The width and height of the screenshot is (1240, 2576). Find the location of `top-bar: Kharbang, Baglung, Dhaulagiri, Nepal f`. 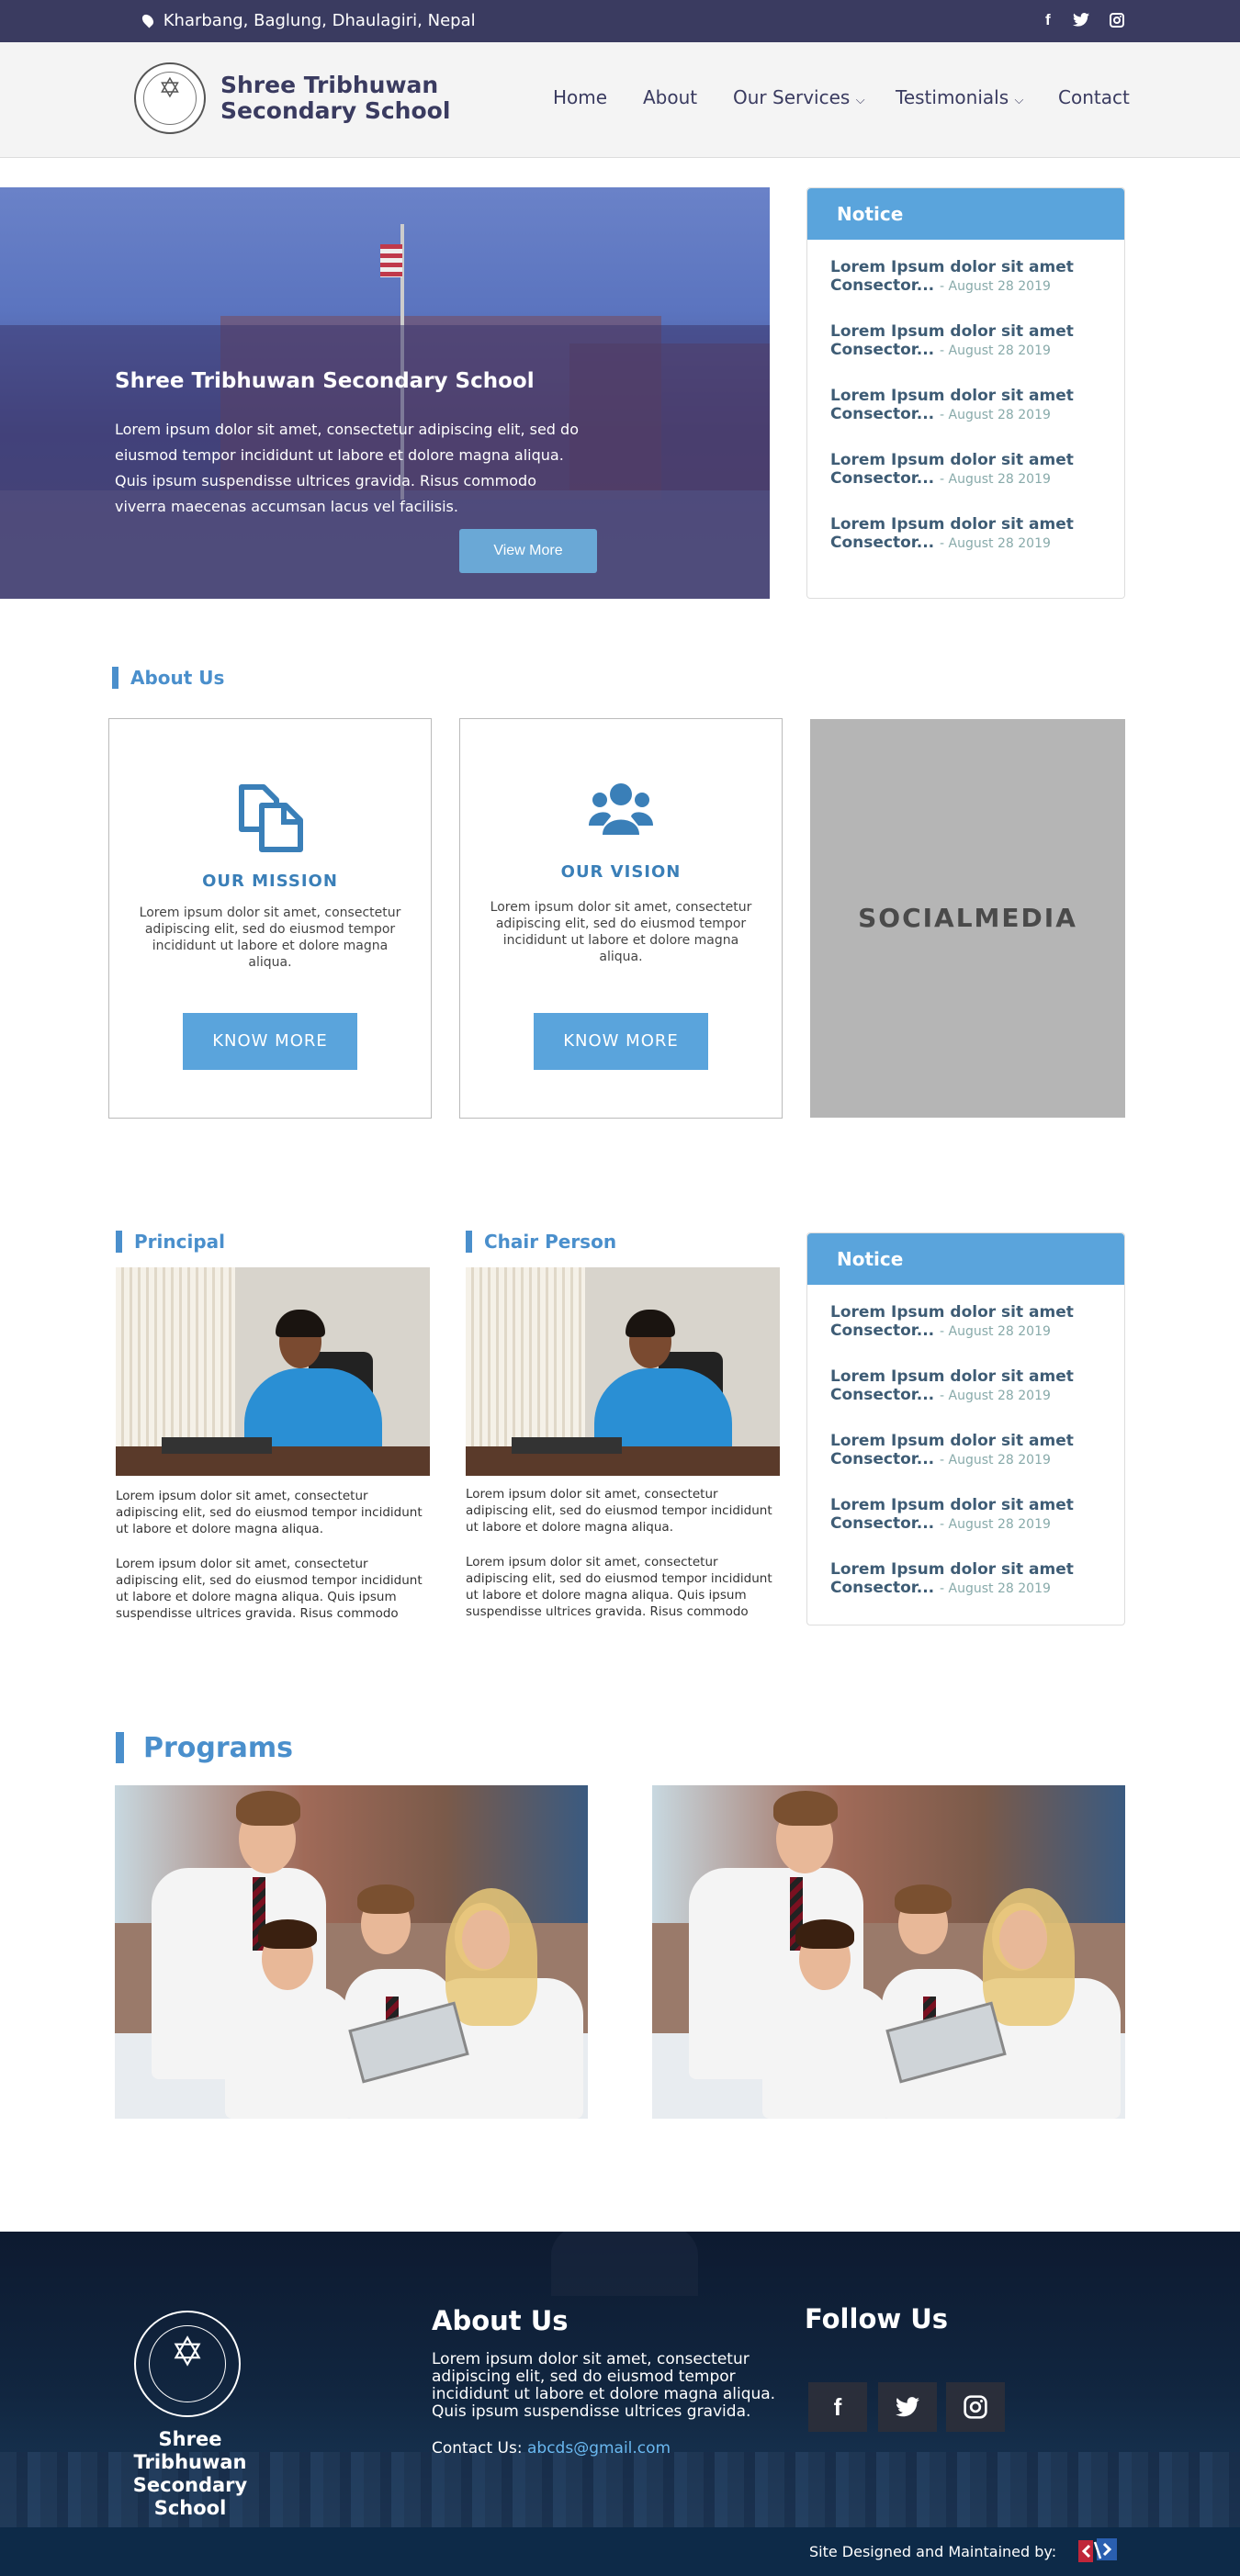

top-bar: Kharbang, Baglung, Dhaulagiri, Nepal f is located at coordinates (620, 21).